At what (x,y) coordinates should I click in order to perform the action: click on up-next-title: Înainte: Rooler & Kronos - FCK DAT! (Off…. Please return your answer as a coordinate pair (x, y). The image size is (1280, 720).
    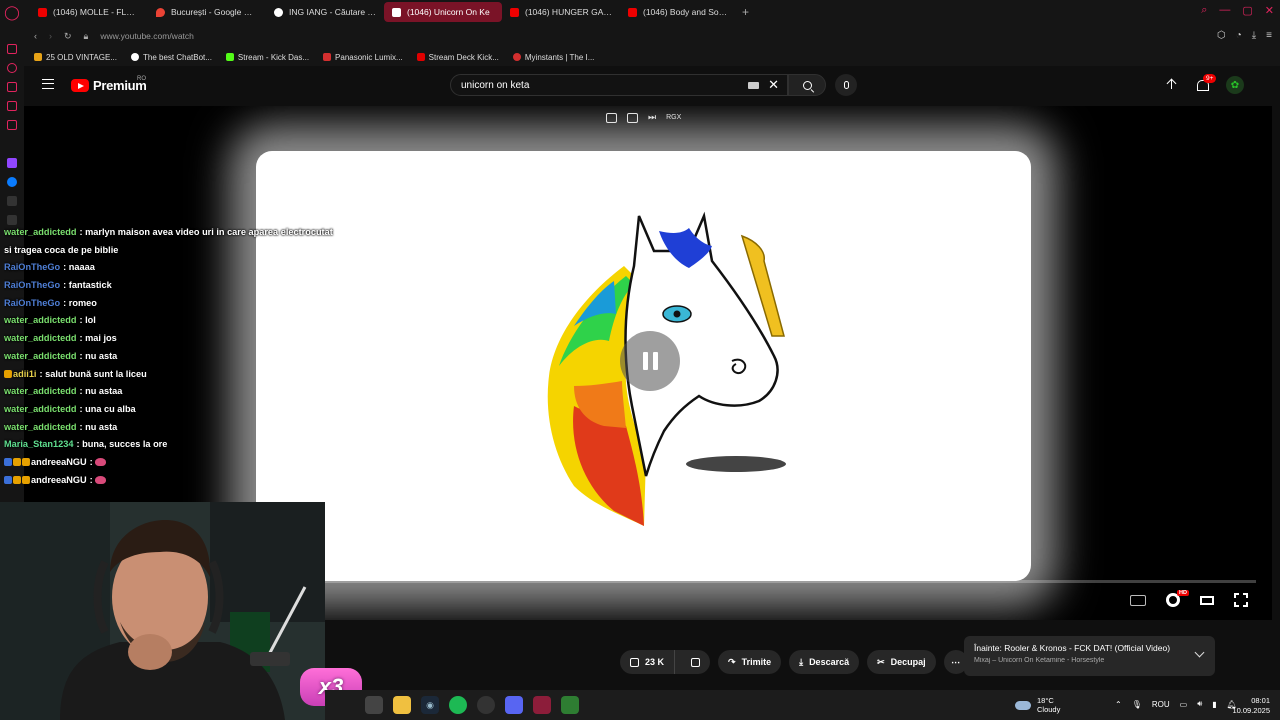
    Looking at the image, I should click on (1072, 648).